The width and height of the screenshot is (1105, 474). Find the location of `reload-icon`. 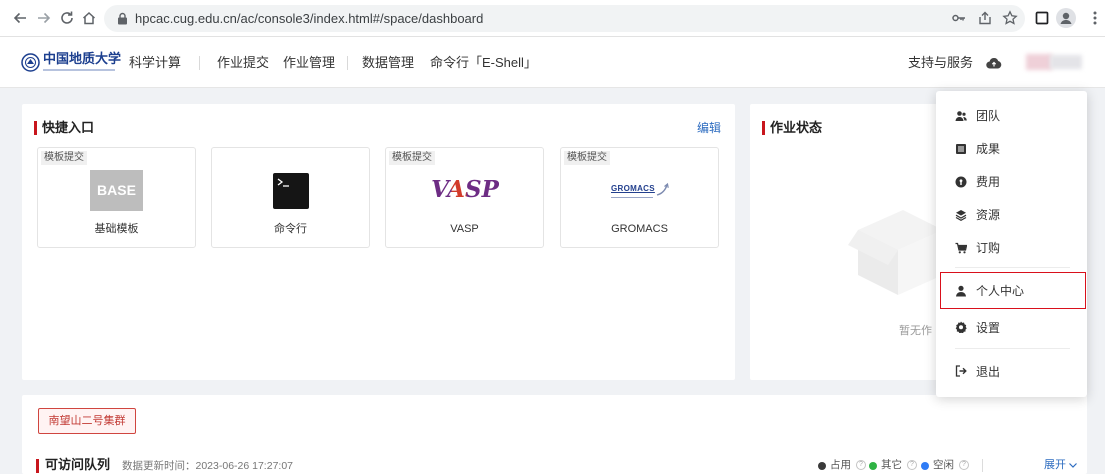

reload-icon is located at coordinates (67, 18).